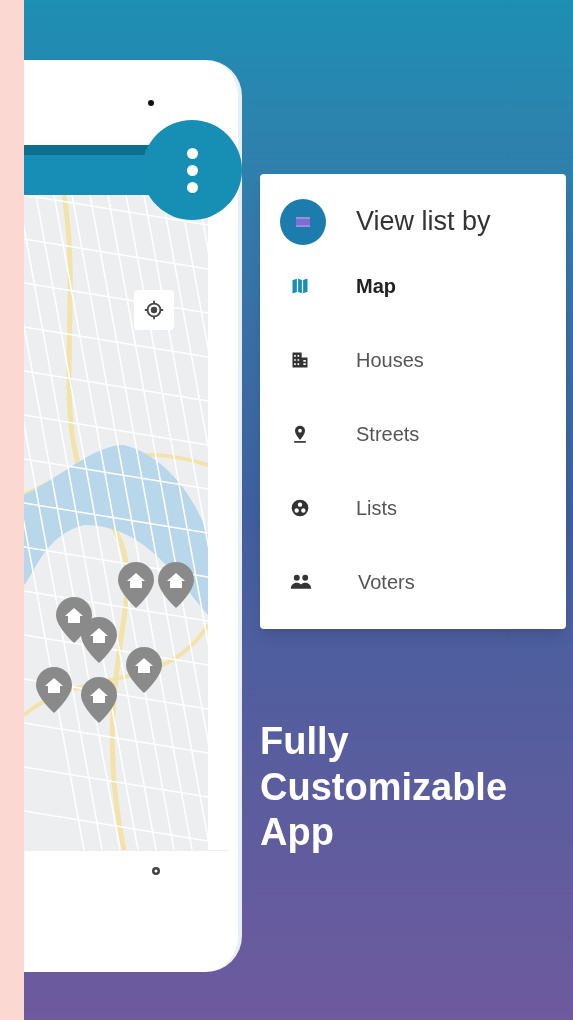  What do you see at coordinates (413, 582) in the screenshot?
I see `menu-item: Voters` at bounding box center [413, 582].